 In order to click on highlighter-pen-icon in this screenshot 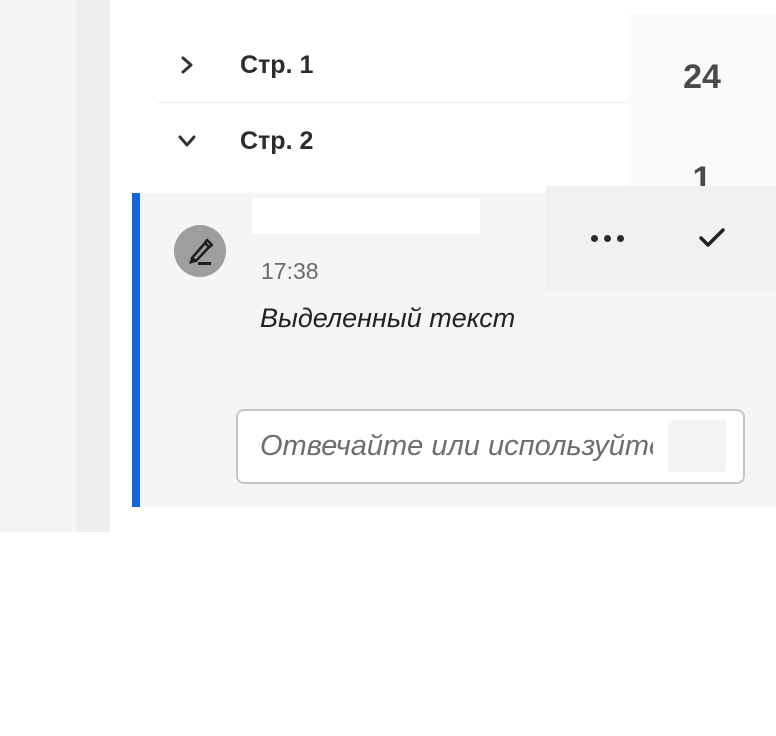, I will do `click(201, 251)`.